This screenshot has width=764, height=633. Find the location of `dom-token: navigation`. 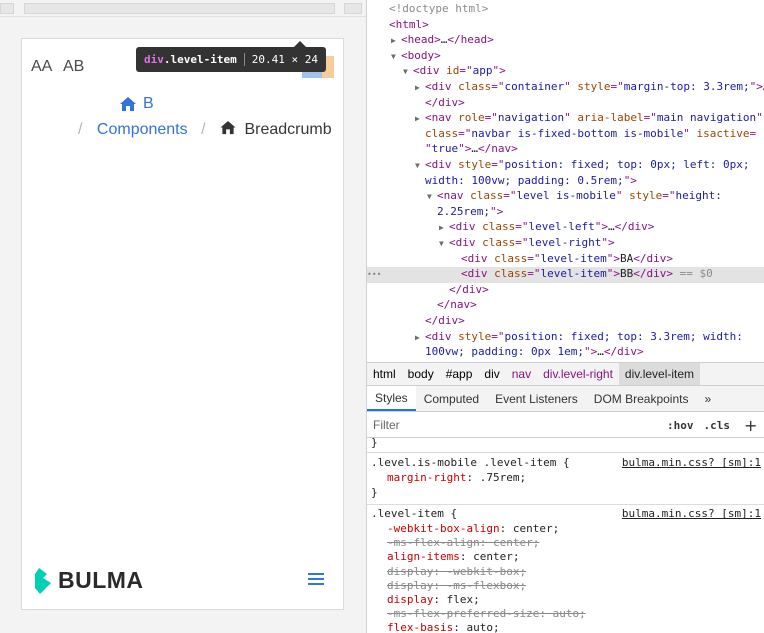

dom-token: navigation is located at coordinates (531, 118).